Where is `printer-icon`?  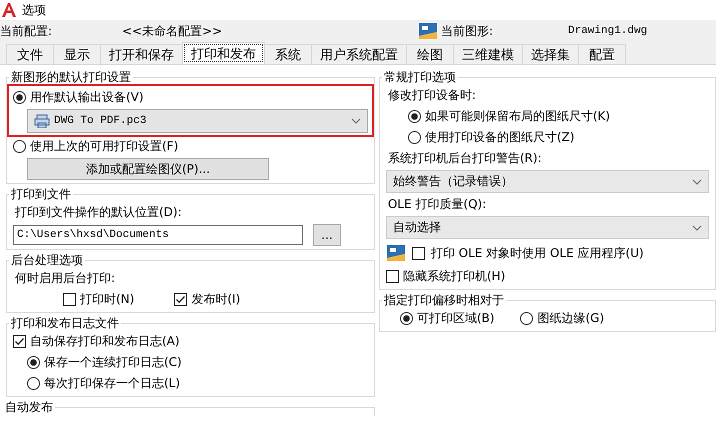
printer-icon is located at coordinates (42, 121).